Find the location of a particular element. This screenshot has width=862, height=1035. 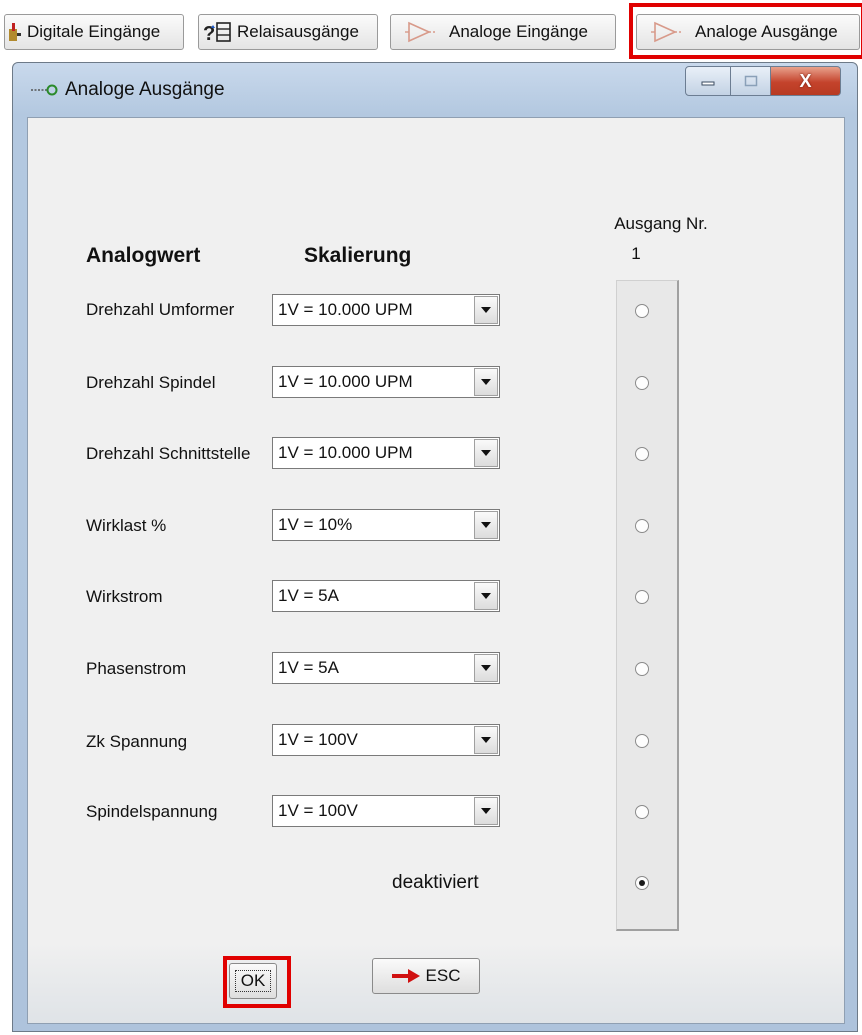

minimize-icon is located at coordinates (708, 83).